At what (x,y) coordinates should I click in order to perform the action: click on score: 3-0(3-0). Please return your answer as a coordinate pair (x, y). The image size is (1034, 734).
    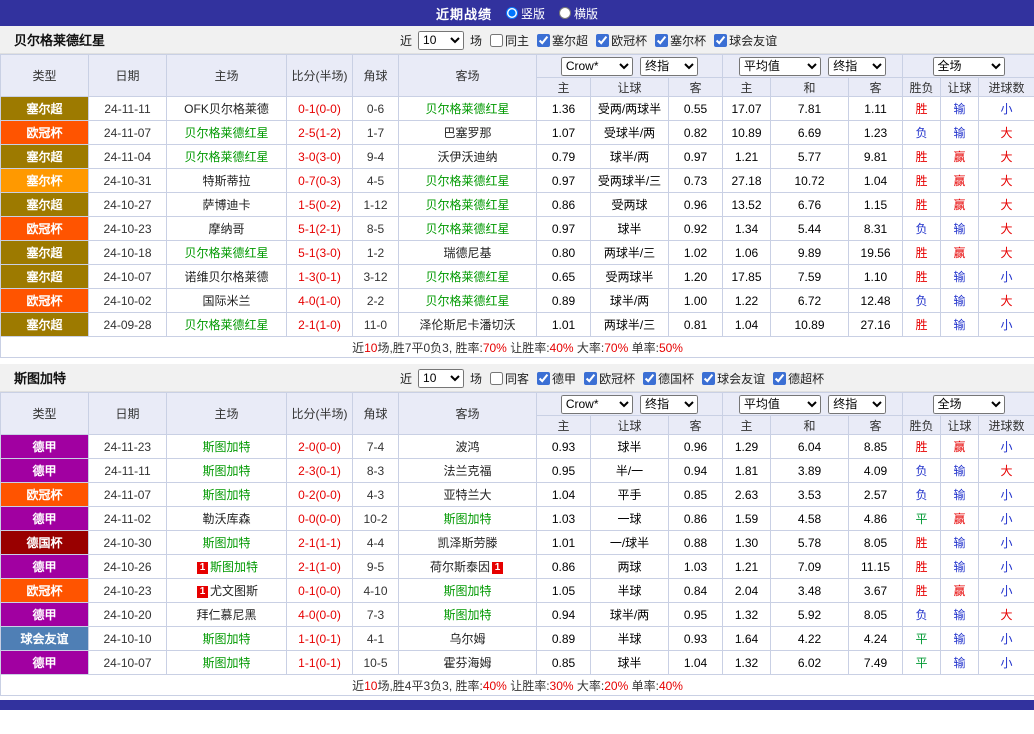
    Looking at the image, I should click on (319, 156).